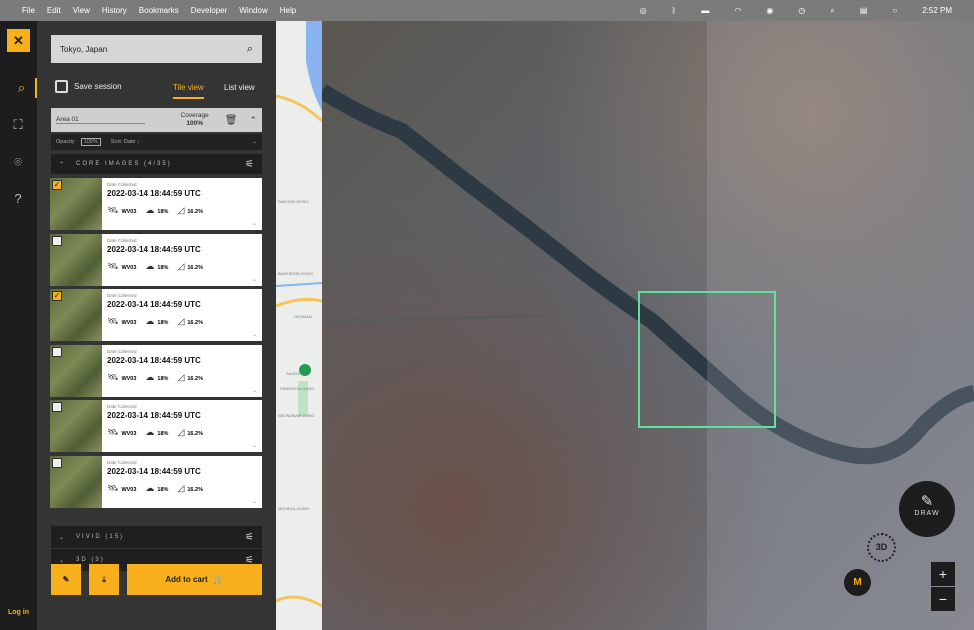  I want to click on coverage: Coverage 100%, so click(195, 120).